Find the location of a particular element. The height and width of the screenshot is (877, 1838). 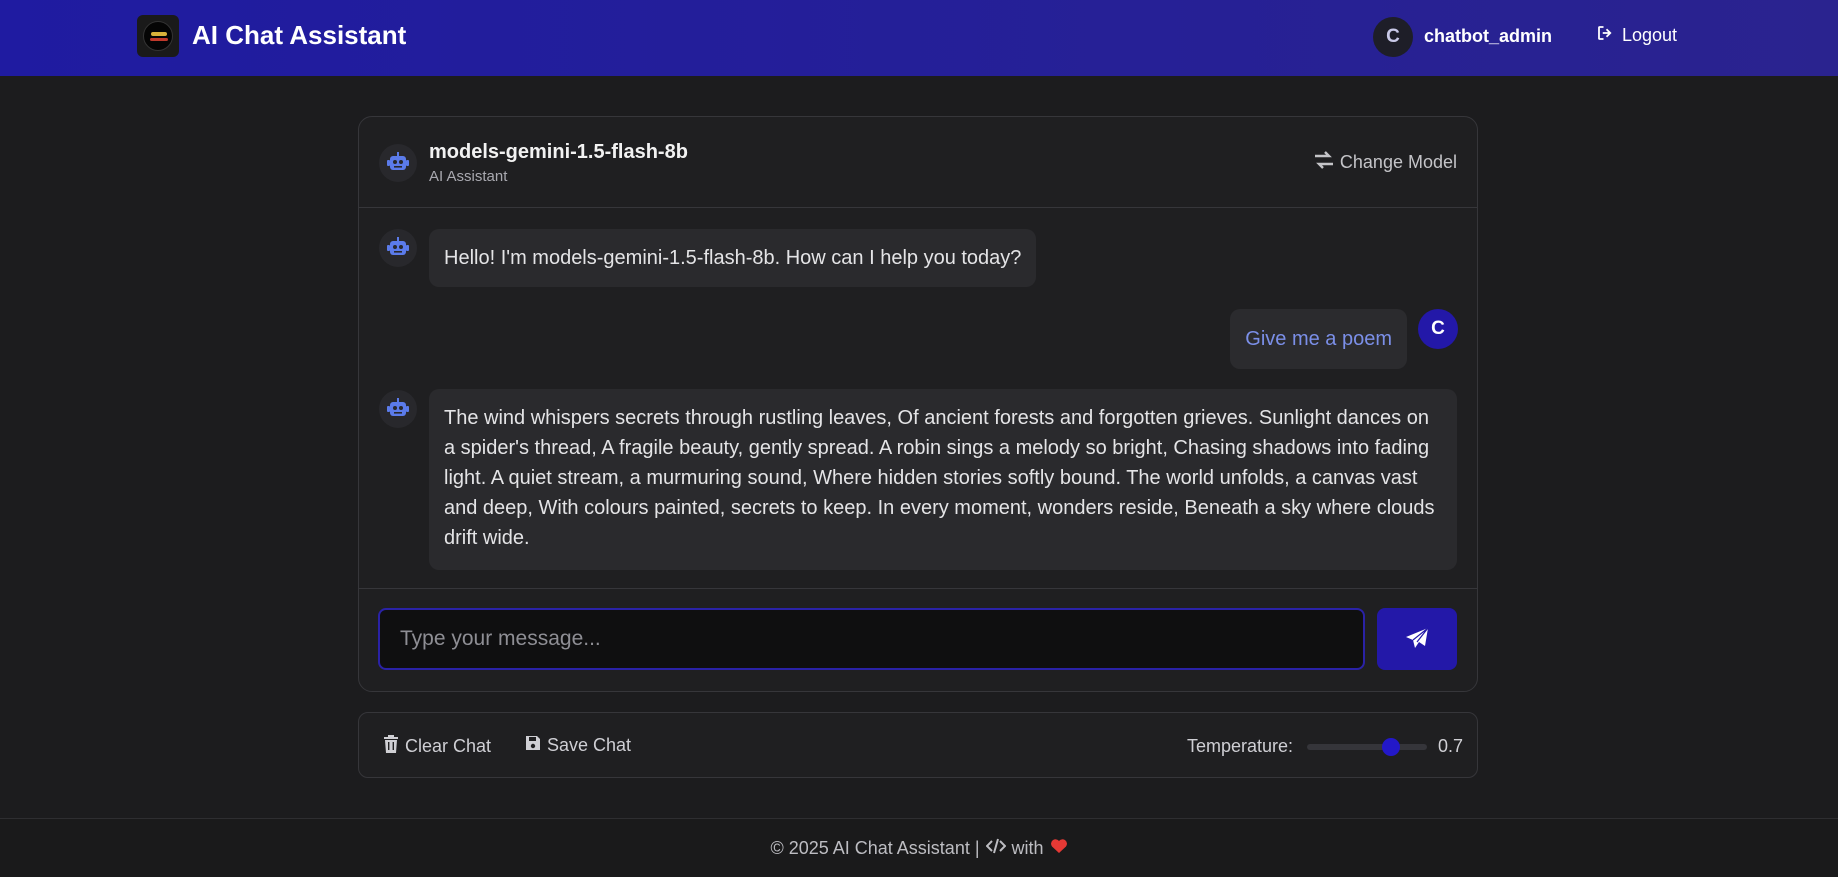

user-message: Give me a poem is located at coordinates (1318, 339).